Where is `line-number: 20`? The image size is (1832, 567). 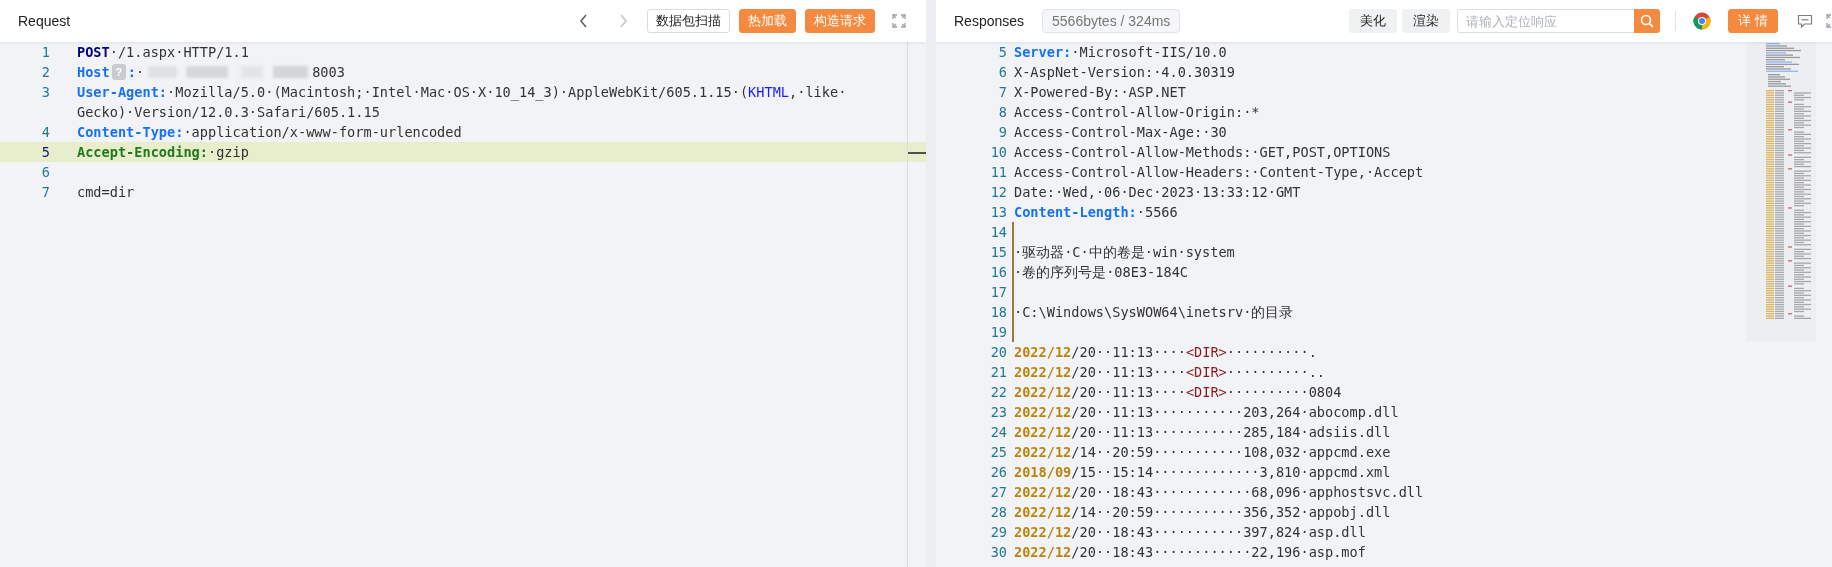
line-number: 20 is located at coordinates (998, 352).